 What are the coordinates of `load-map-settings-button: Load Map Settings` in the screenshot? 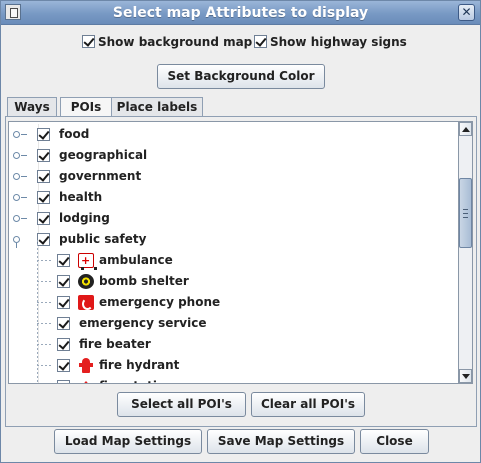 It's located at (128, 441).